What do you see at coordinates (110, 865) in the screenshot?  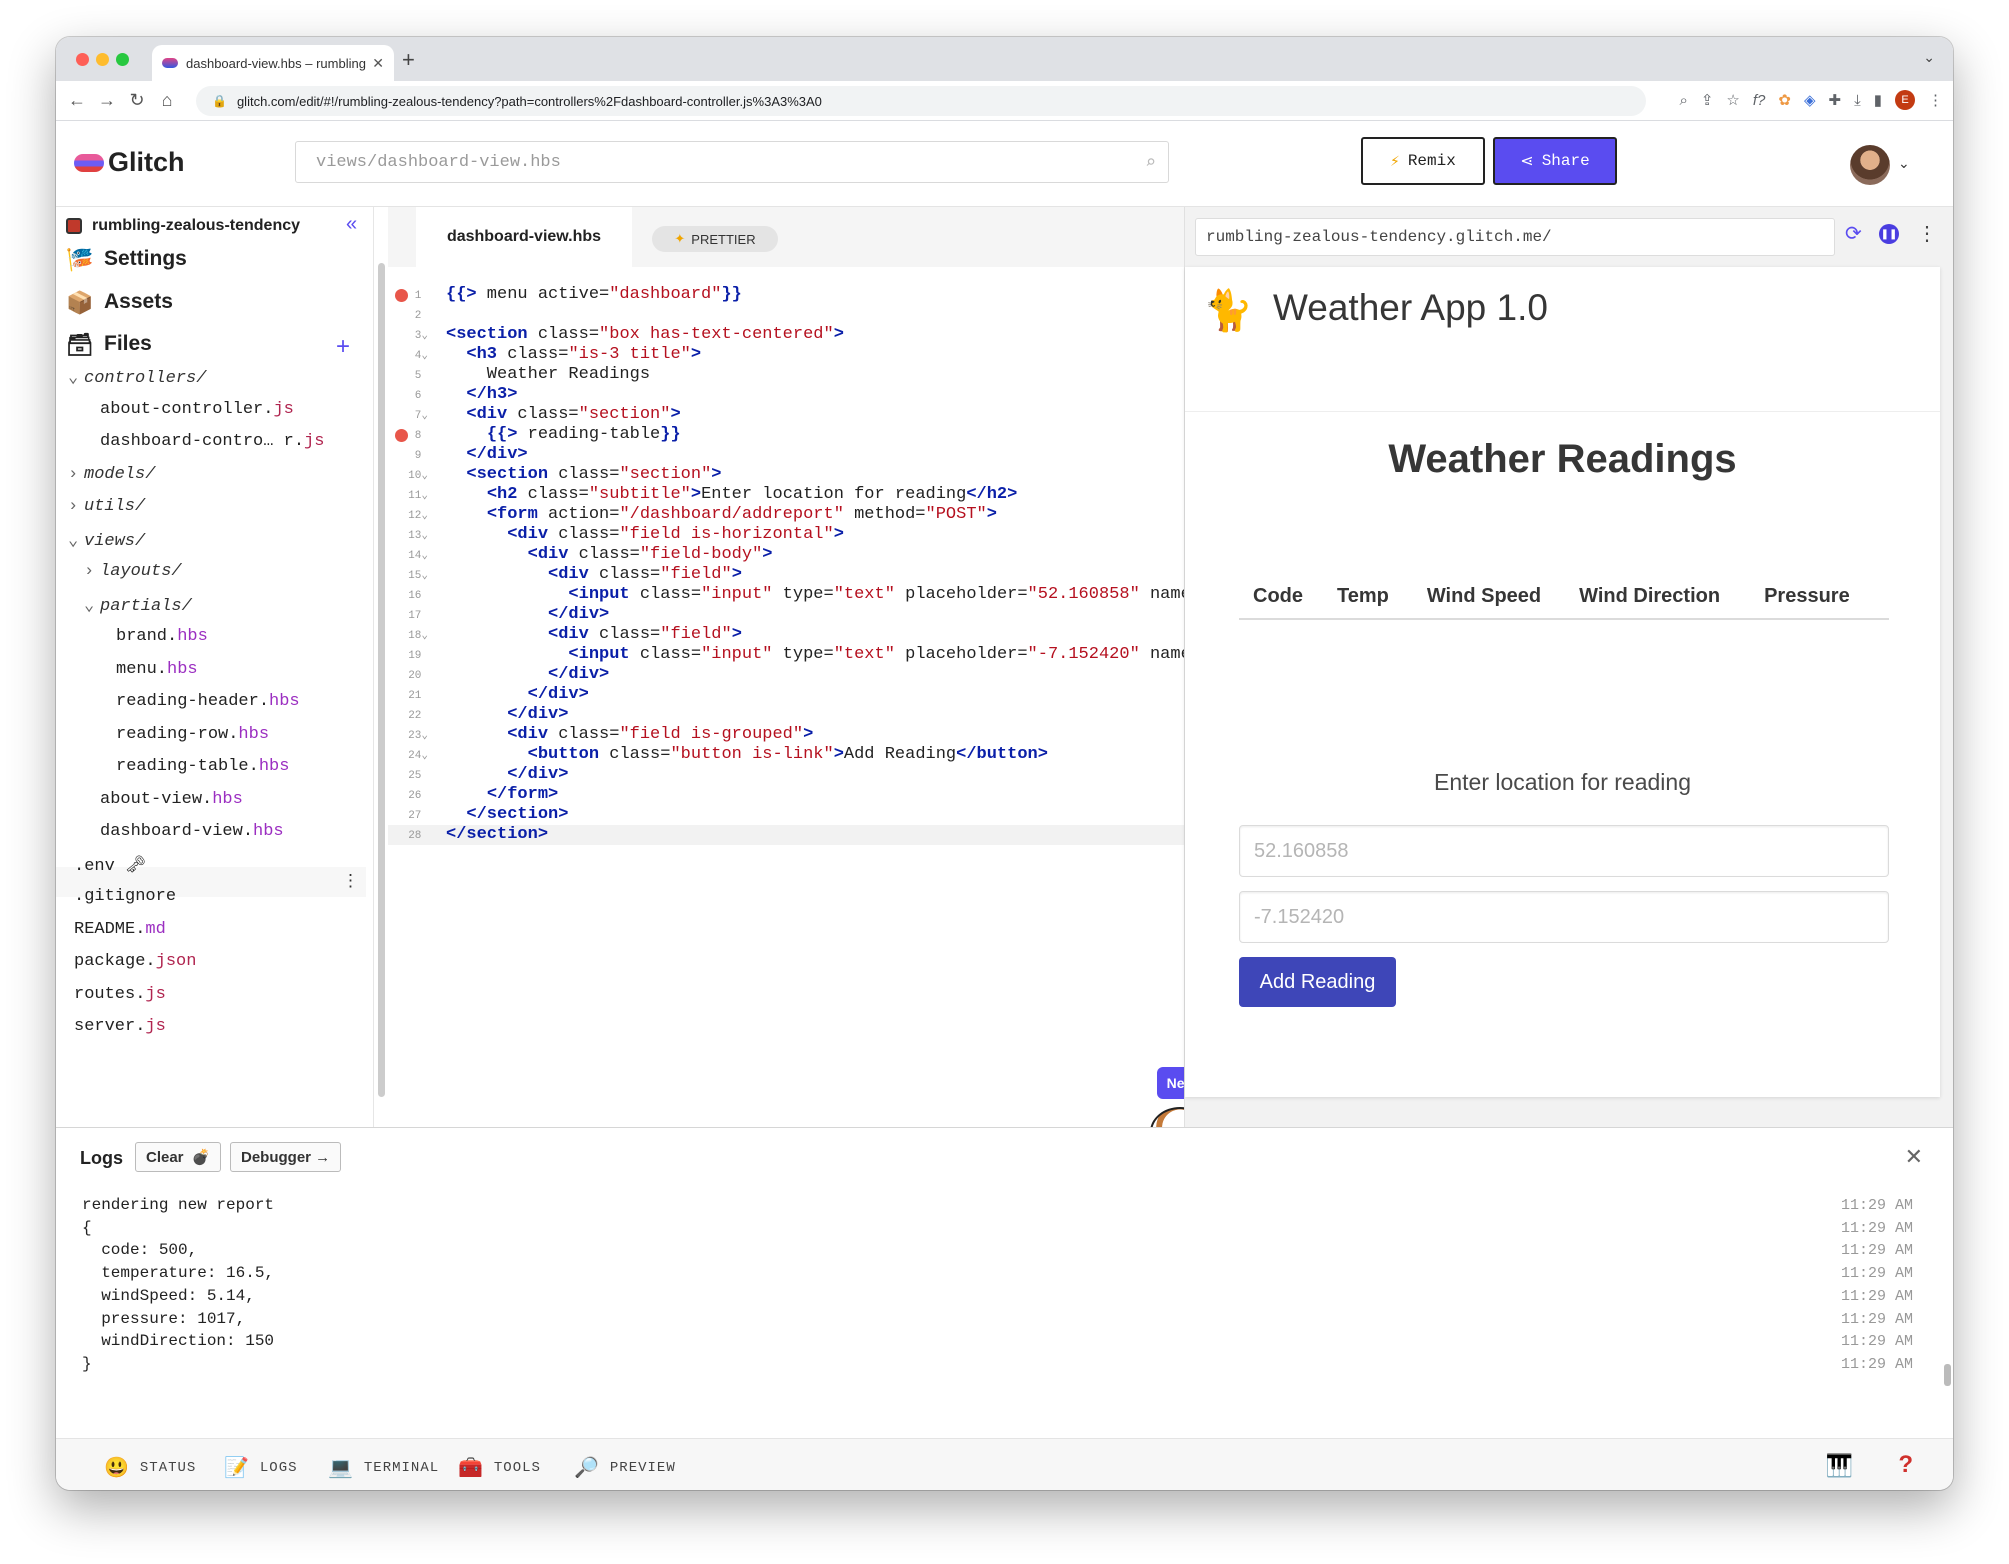 I see `file-item: .env 🗝` at bounding box center [110, 865].